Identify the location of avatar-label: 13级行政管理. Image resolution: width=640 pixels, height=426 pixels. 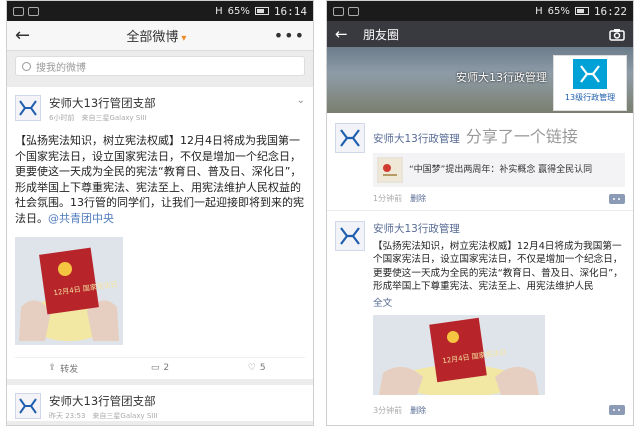
(590, 97).